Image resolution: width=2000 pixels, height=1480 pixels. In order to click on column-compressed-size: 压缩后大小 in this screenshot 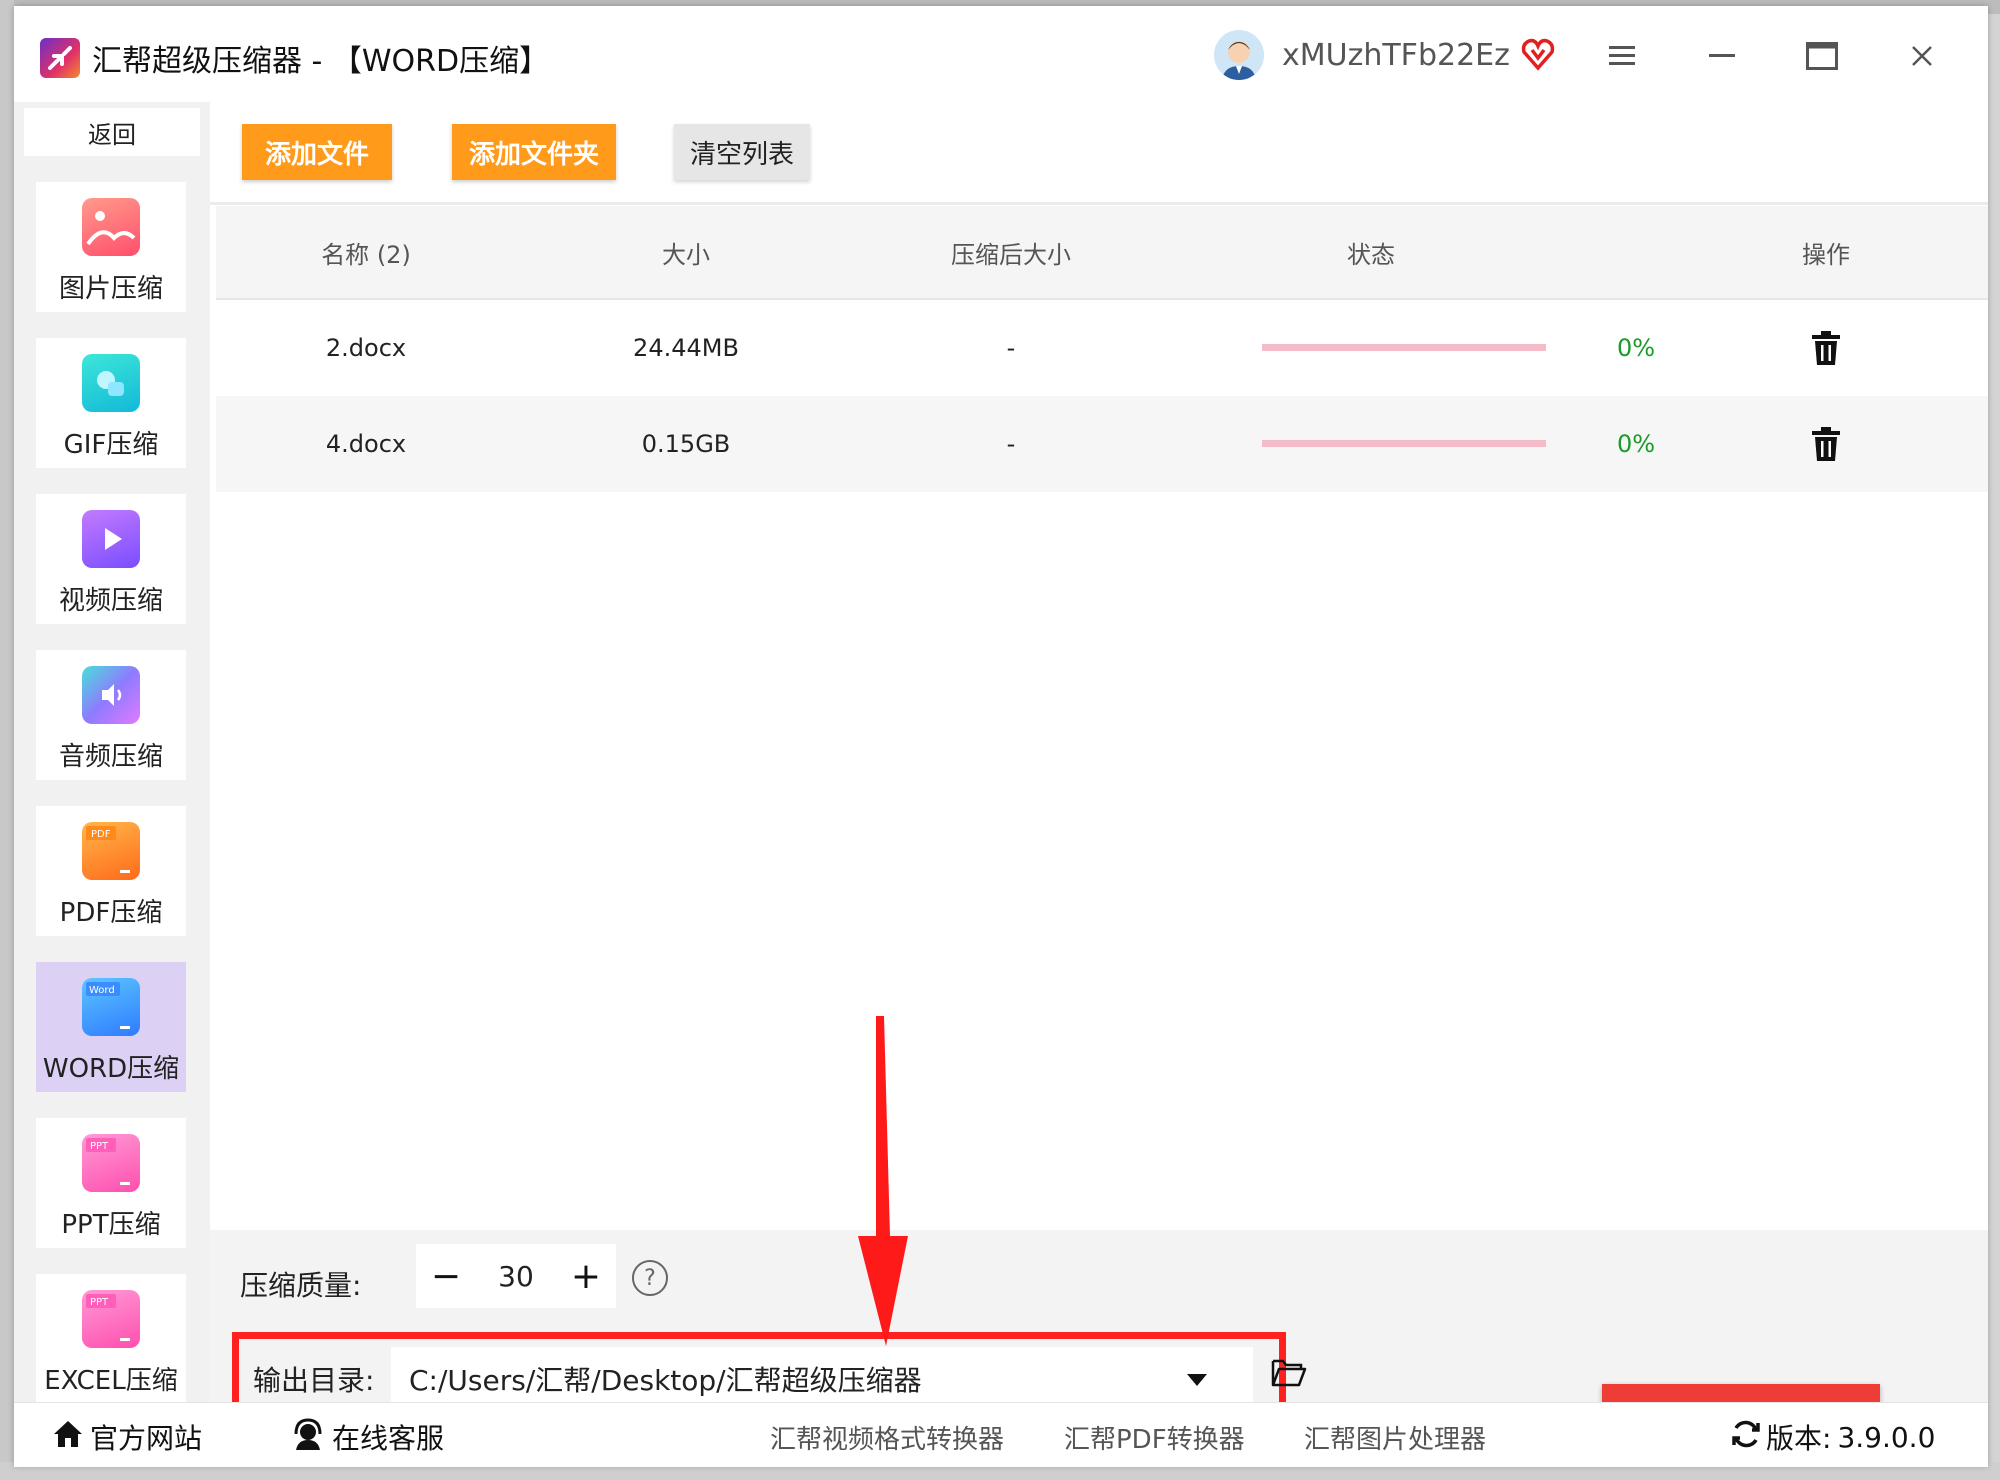, I will do `click(1011, 252)`.